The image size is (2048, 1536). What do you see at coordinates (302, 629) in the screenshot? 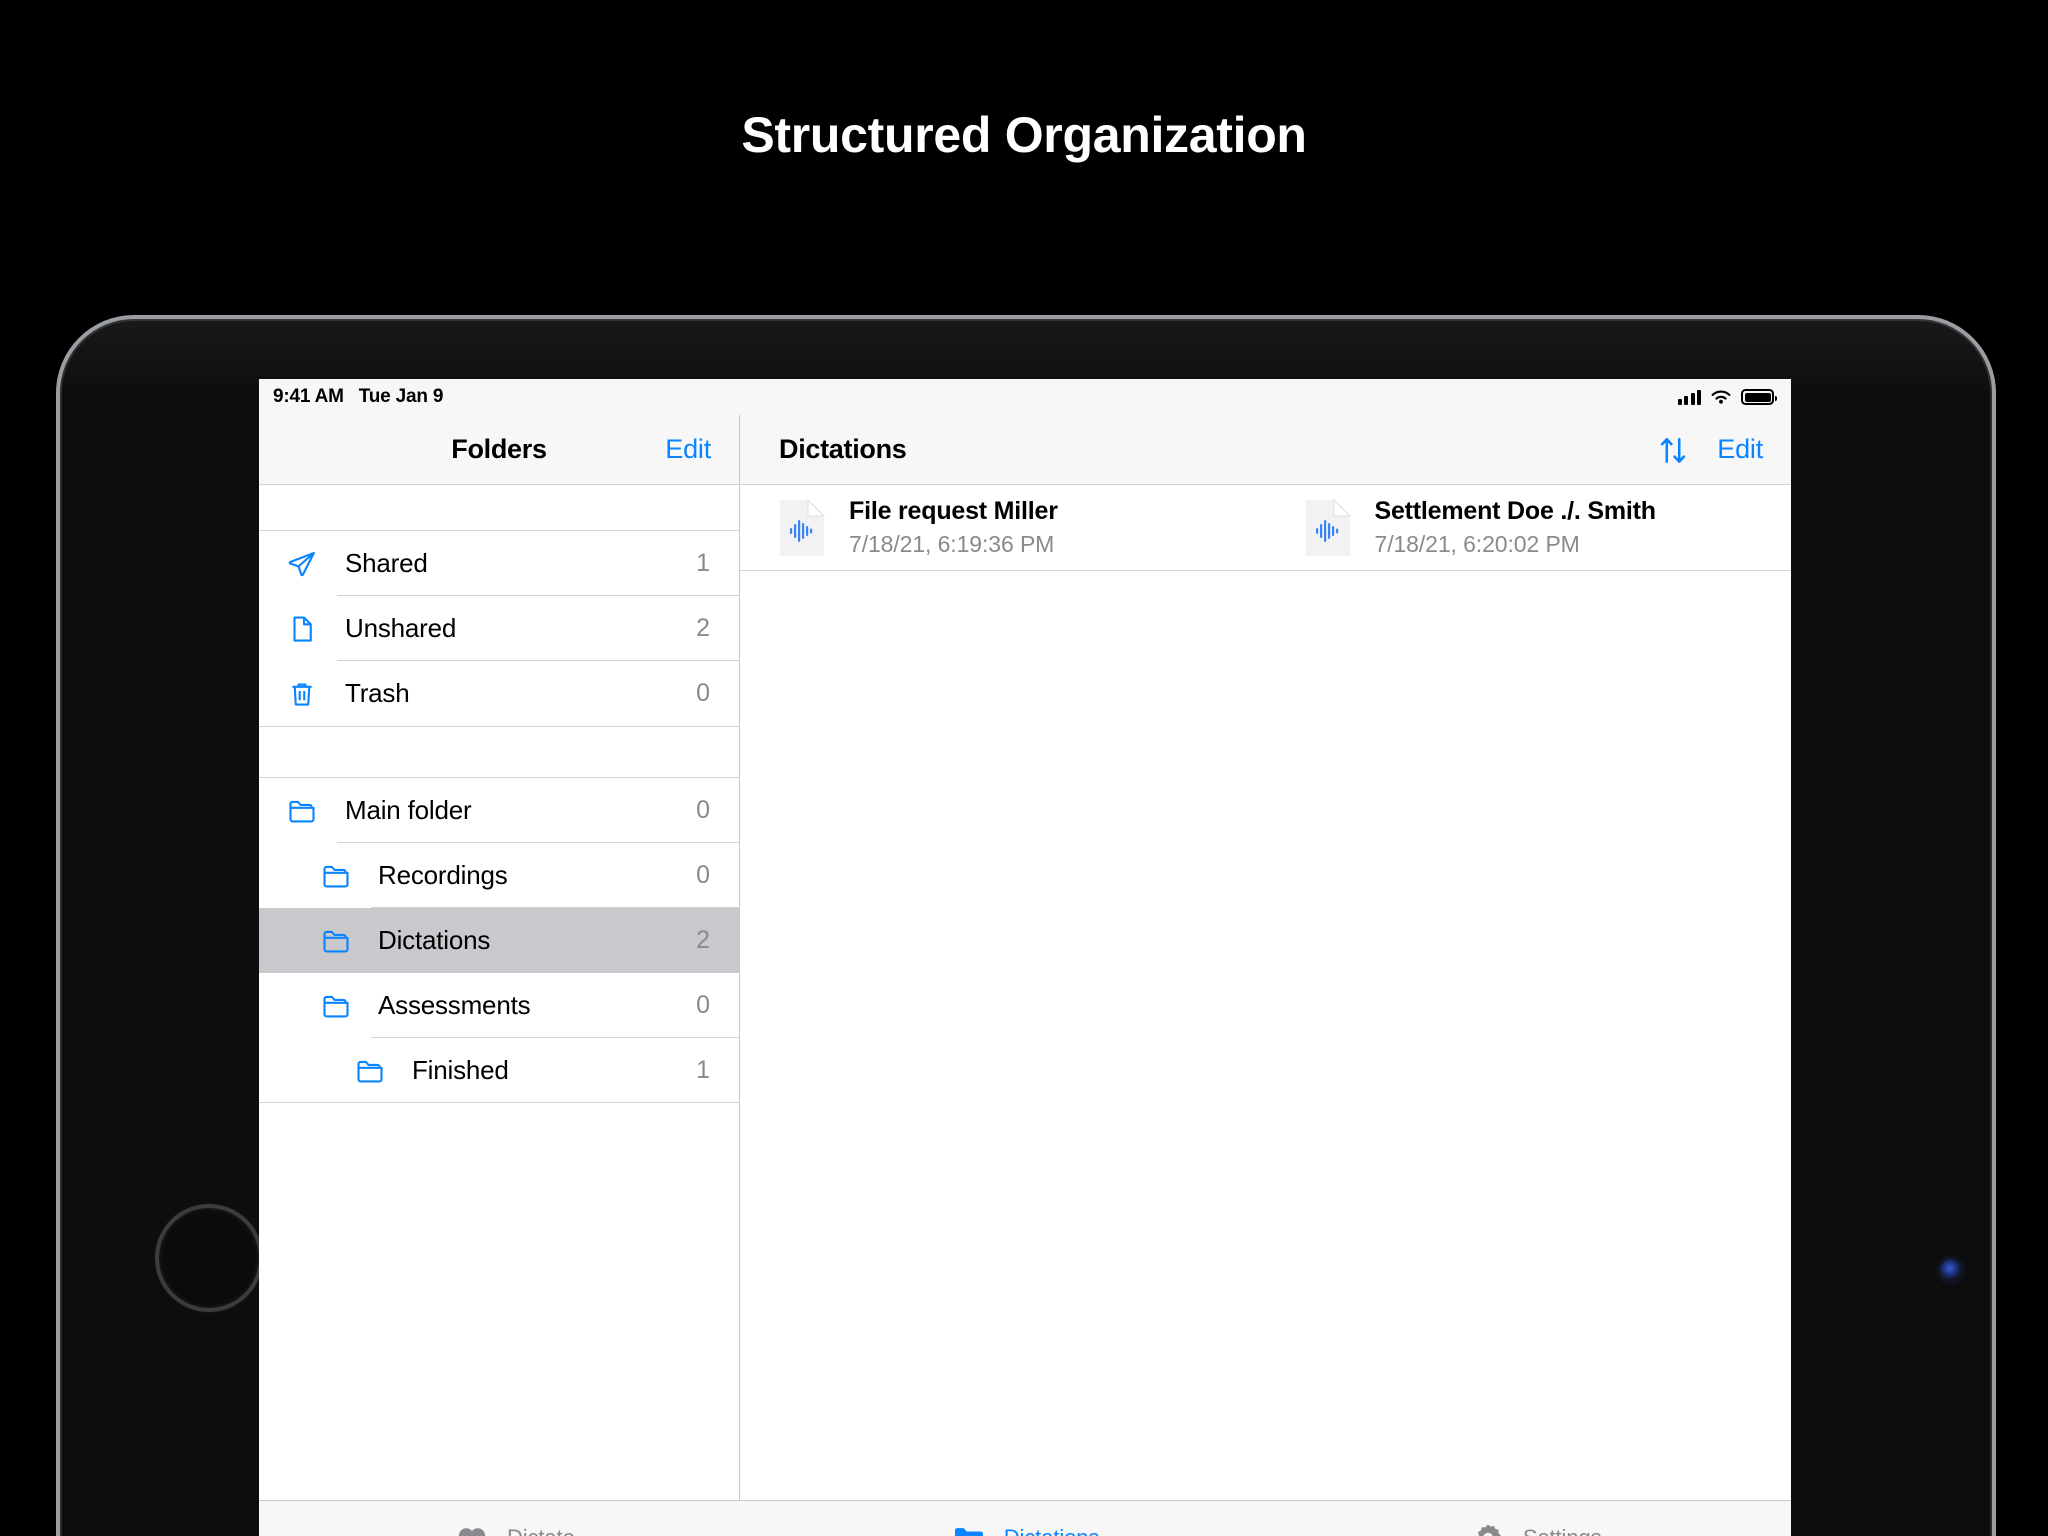
I see `document-icon` at bounding box center [302, 629].